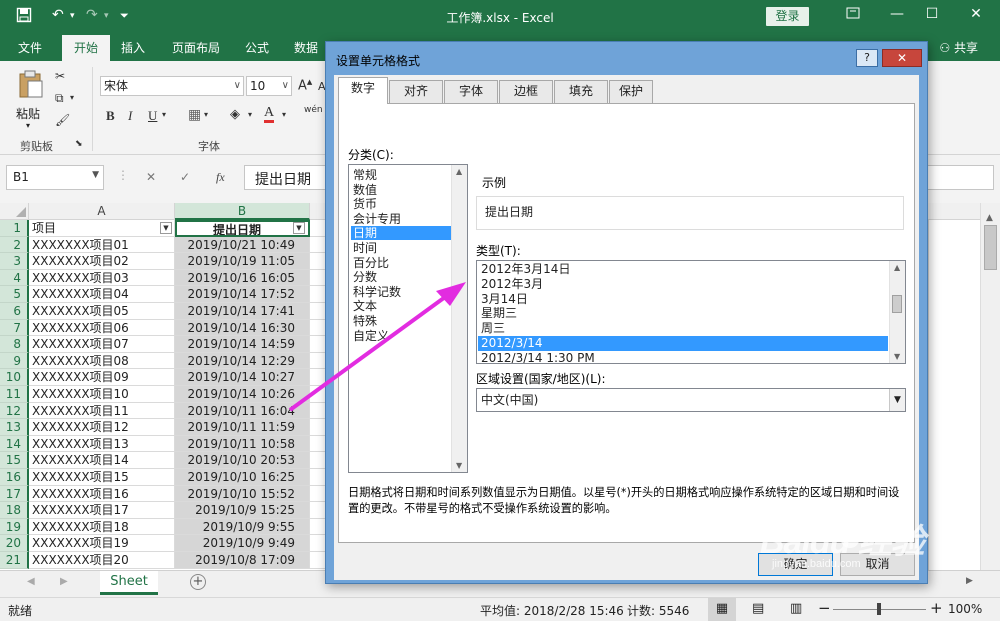 The image size is (1000, 621). I want to click on format-painter-icon: 🖌, so click(62, 120).